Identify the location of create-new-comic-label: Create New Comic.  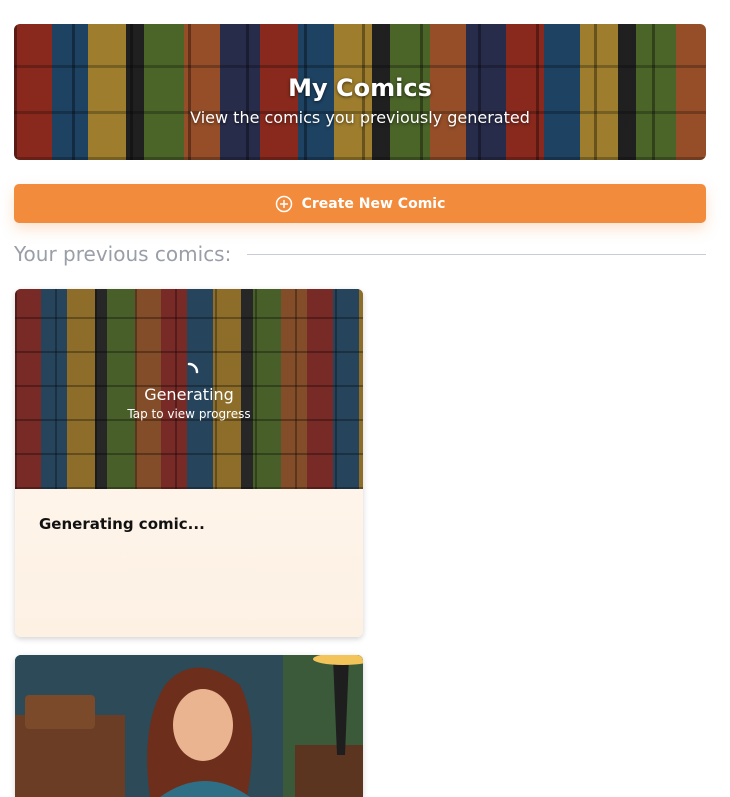
(373, 203).